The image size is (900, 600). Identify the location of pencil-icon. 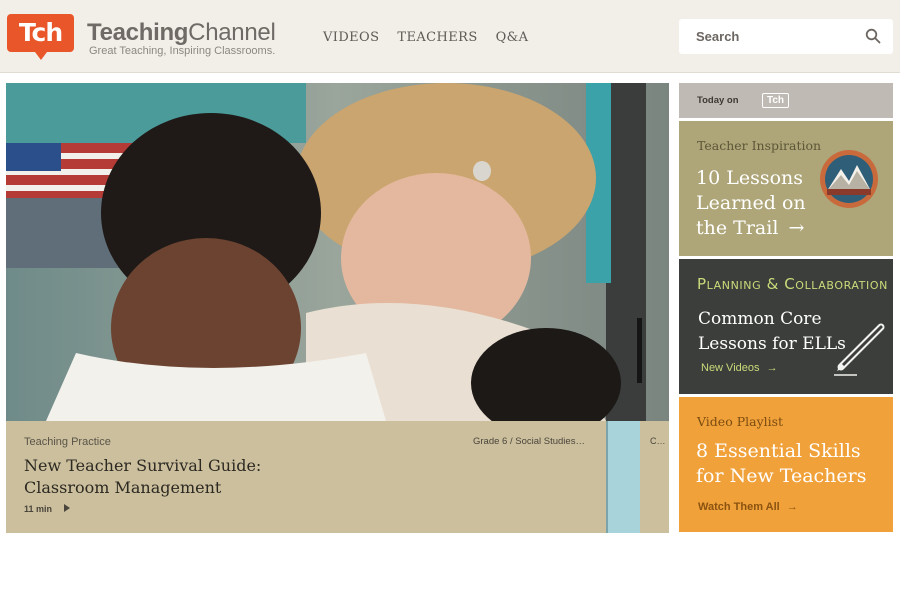
(859, 349).